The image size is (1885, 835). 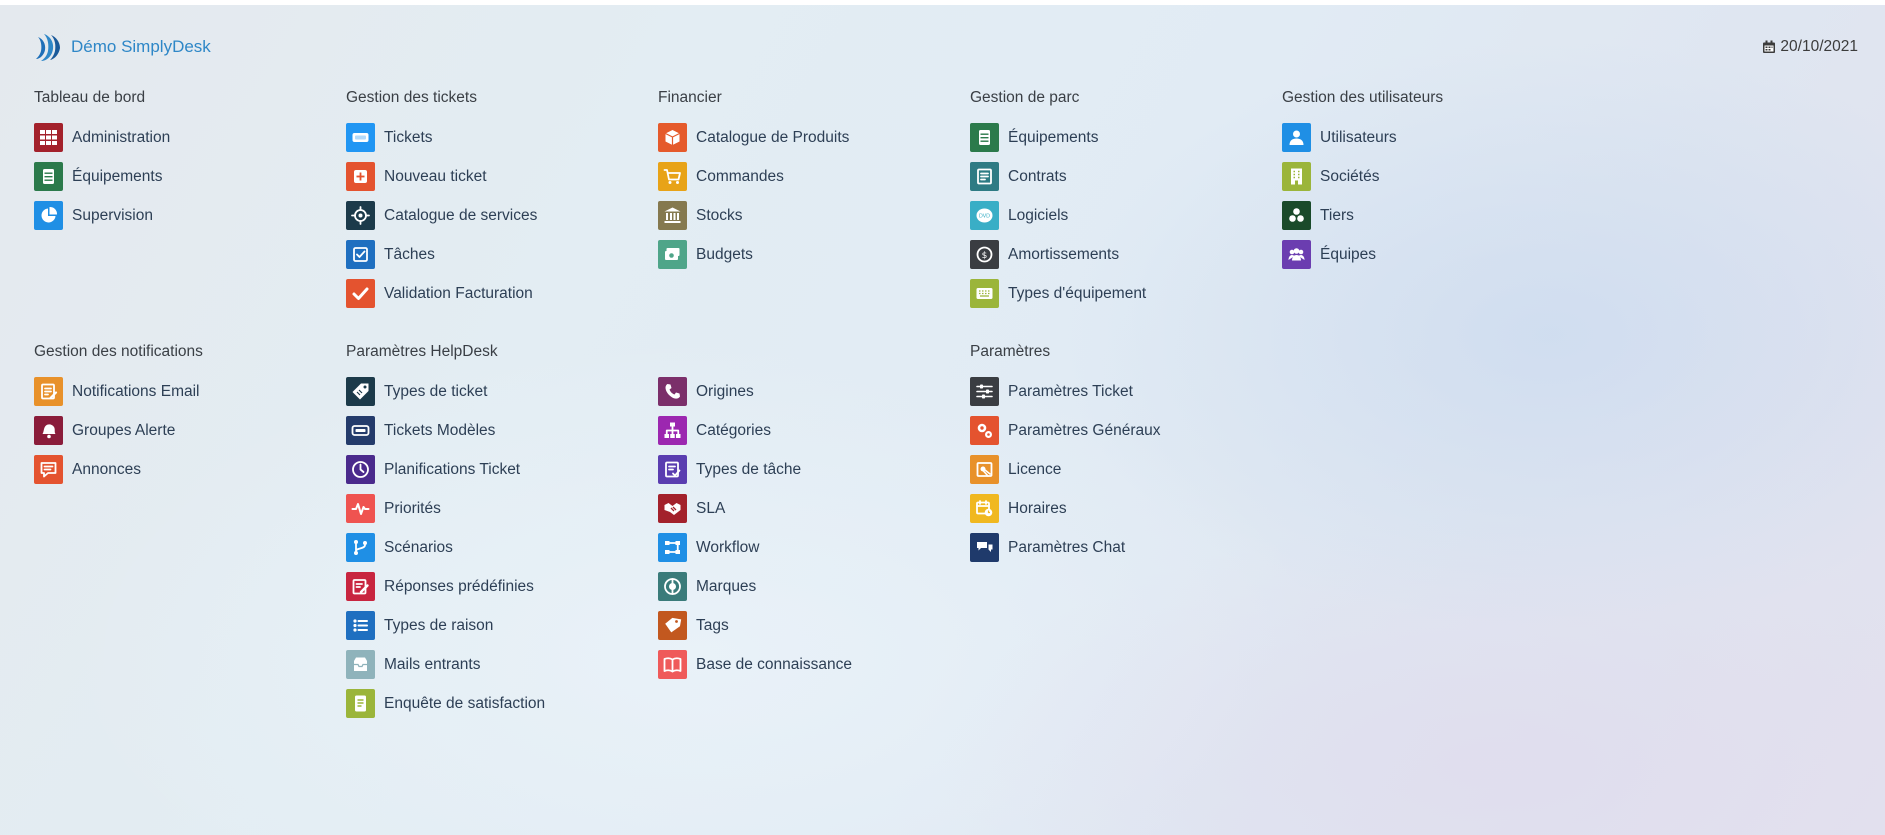 What do you see at coordinates (749, 469) in the screenshot?
I see `menu-item-label: Types de tâche` at bounding box center [749, 469].